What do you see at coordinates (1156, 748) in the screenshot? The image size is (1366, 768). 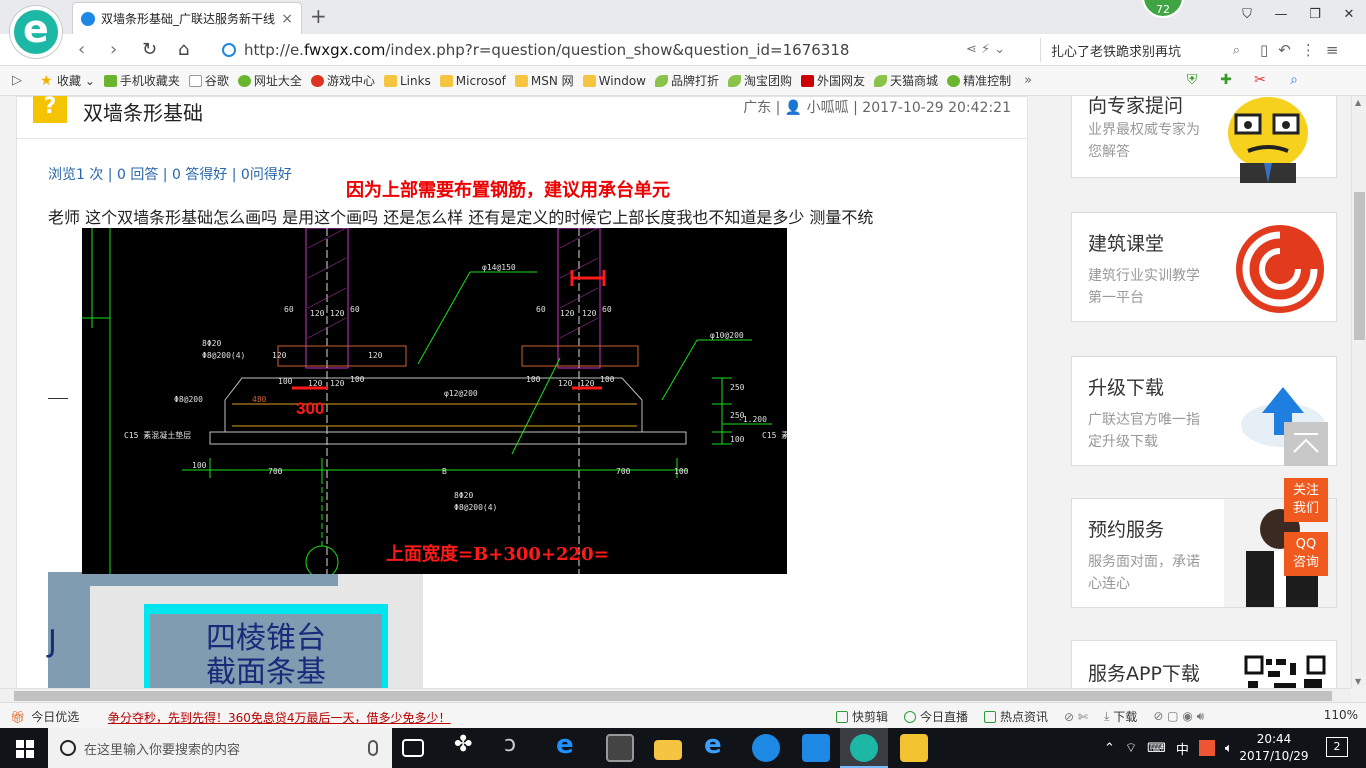 I see `keyboard-icon: ⌨` at bounding box center [1156, 748].